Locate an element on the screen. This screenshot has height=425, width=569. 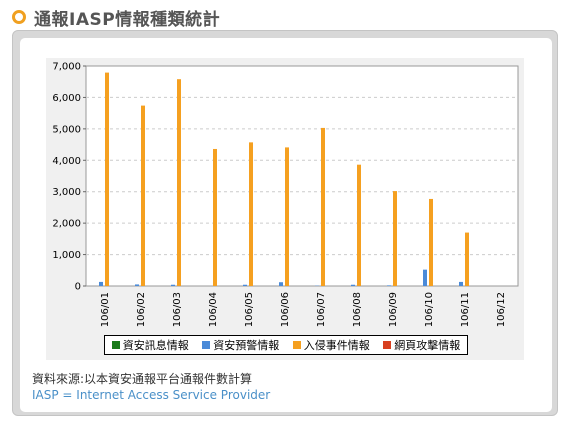
bullet-icon is located at coordinates (19, 17).